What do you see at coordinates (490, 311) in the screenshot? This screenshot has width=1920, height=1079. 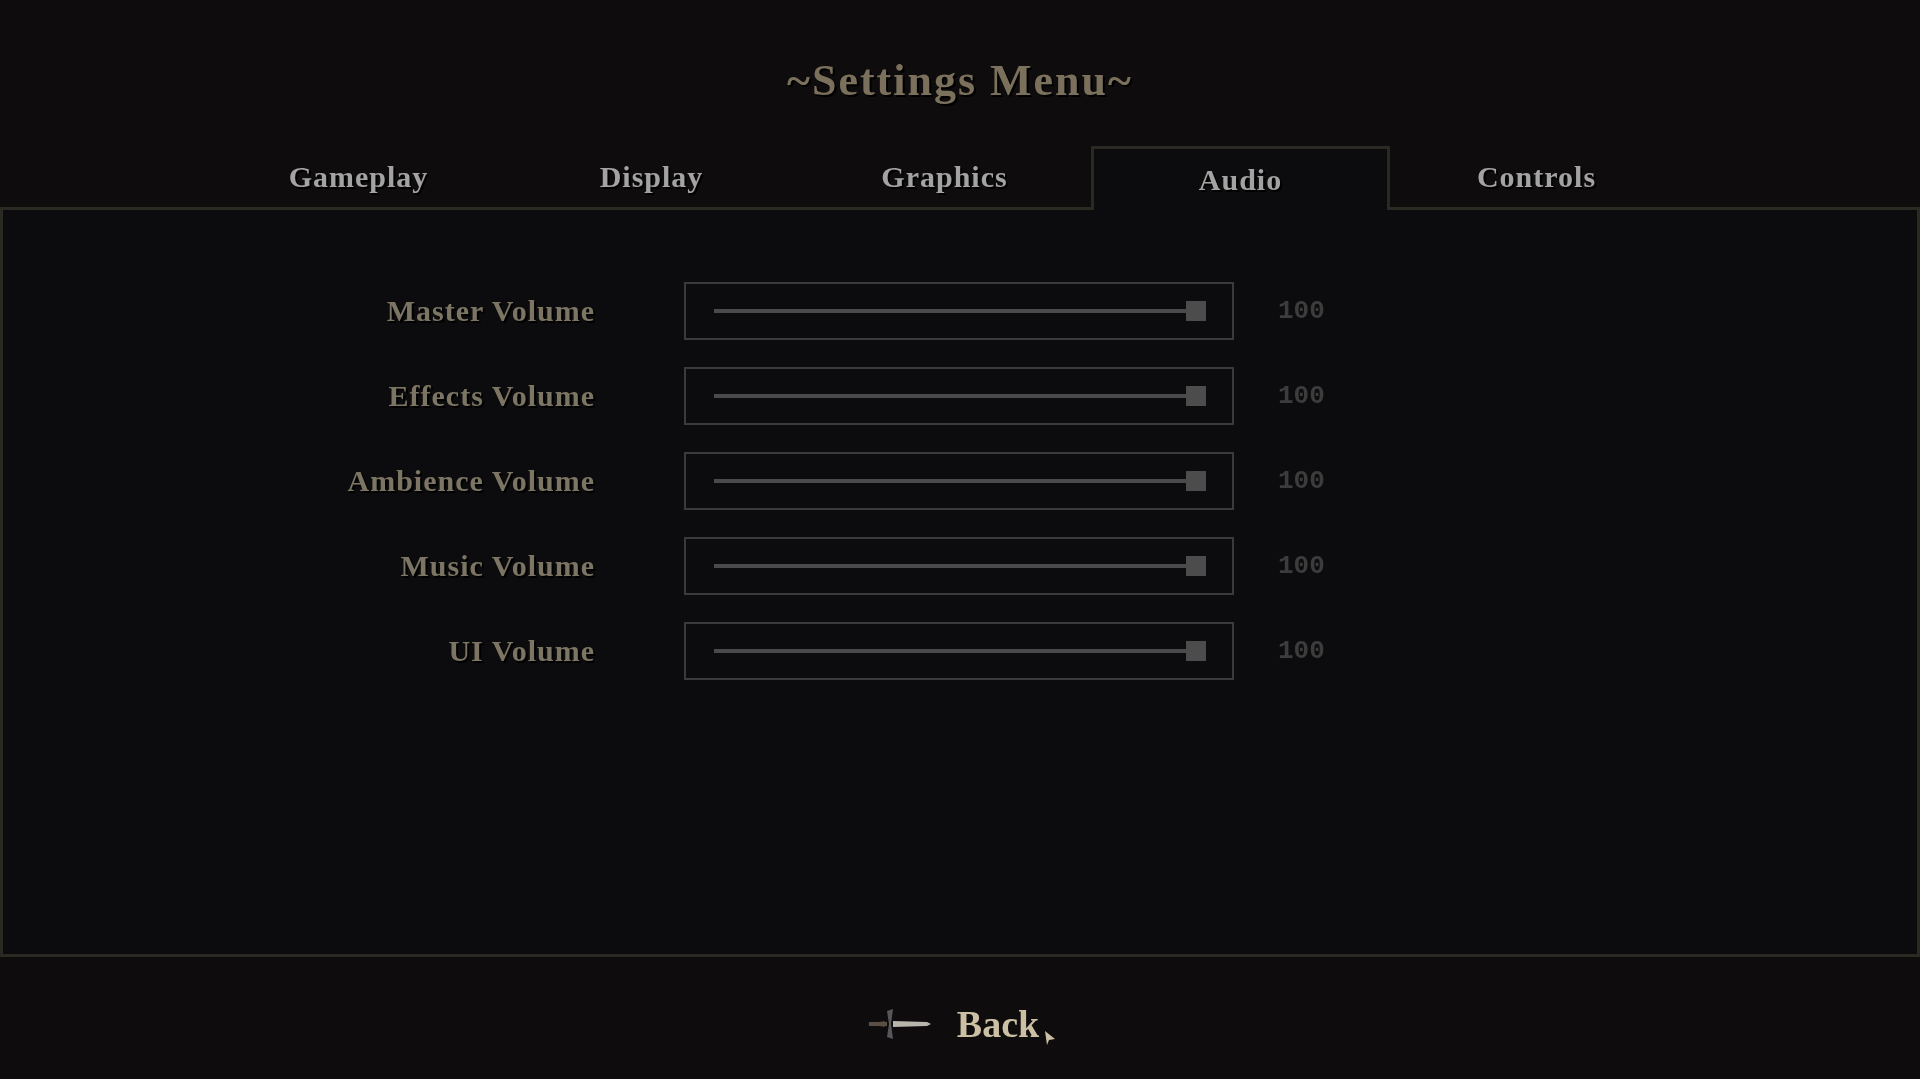 I see `slider-label: Master Volume` at bounding box center [490, 311].